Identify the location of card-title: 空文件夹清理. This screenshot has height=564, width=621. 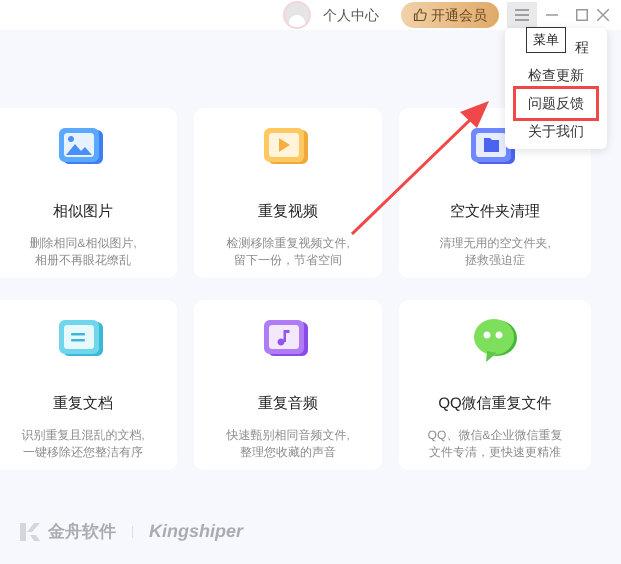
(495, 212).